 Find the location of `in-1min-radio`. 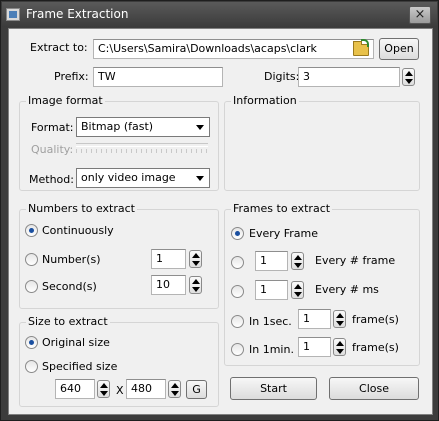

in-1min-radio is located at coordinates (237, 349).